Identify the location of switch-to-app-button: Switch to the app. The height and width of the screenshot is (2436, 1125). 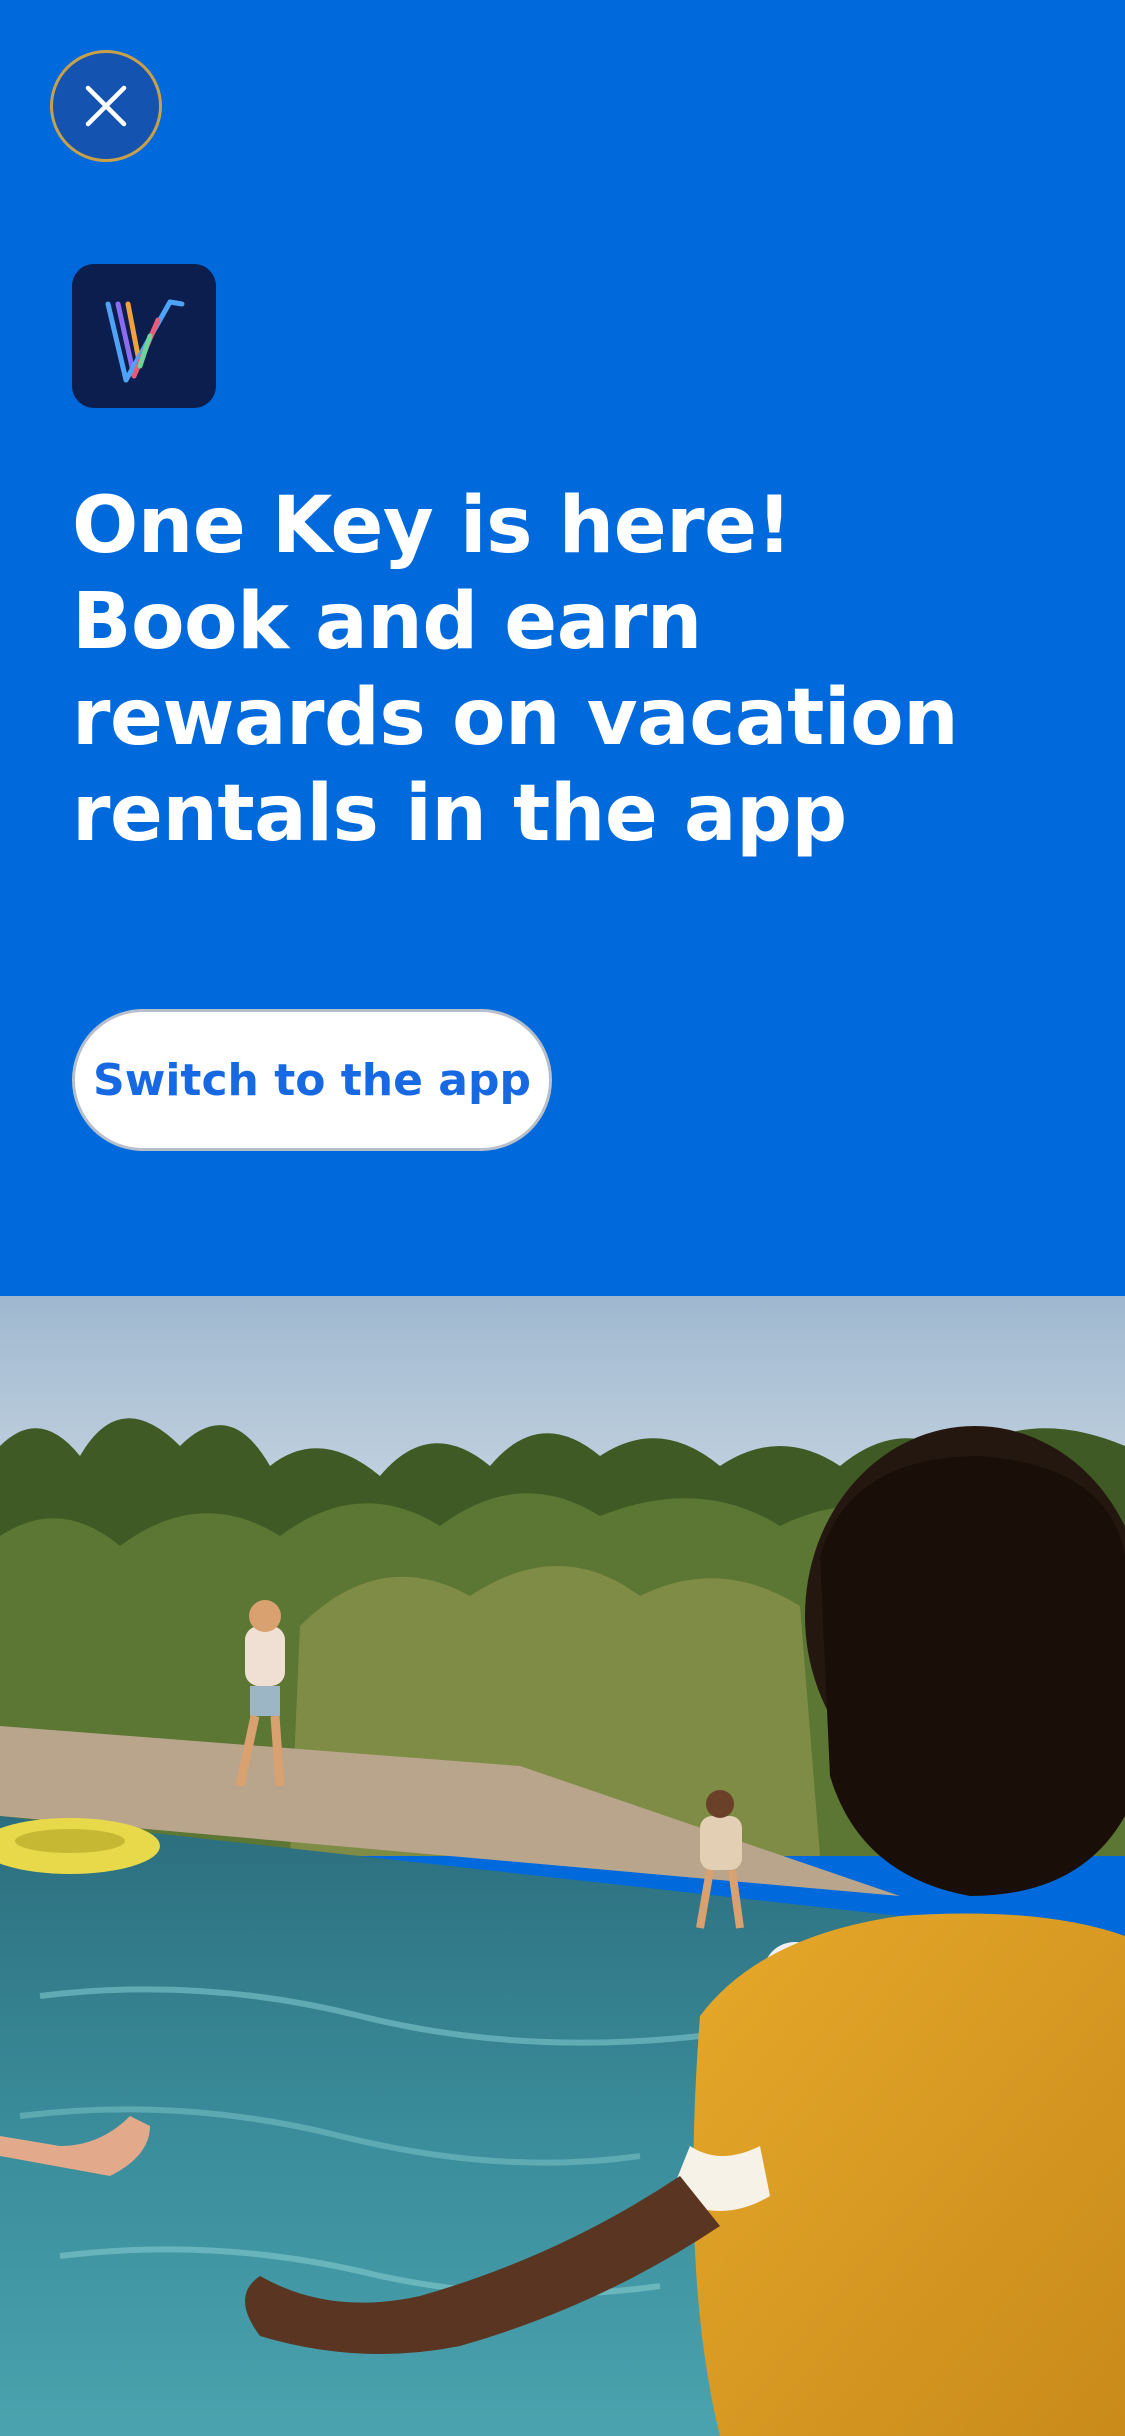
(312, 1080).